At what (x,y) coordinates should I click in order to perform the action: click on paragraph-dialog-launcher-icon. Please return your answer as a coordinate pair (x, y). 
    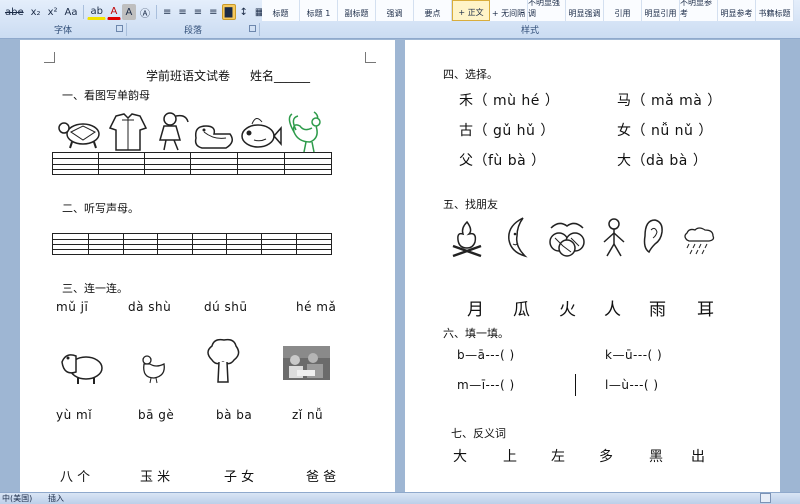
    Looking at the image, I should click on (252, 28).